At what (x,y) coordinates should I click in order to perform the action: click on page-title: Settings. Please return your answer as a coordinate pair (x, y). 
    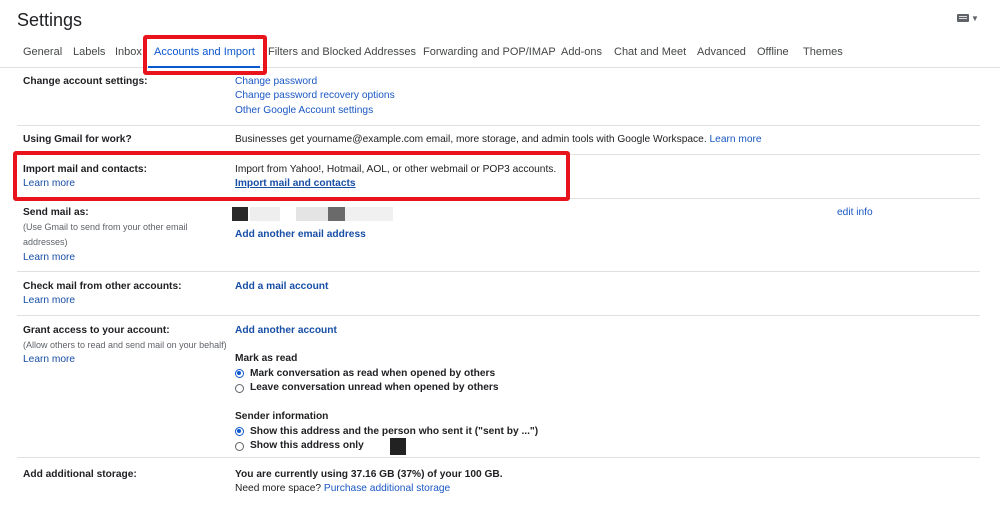
    Looking at the image, I should click on (50, 20).